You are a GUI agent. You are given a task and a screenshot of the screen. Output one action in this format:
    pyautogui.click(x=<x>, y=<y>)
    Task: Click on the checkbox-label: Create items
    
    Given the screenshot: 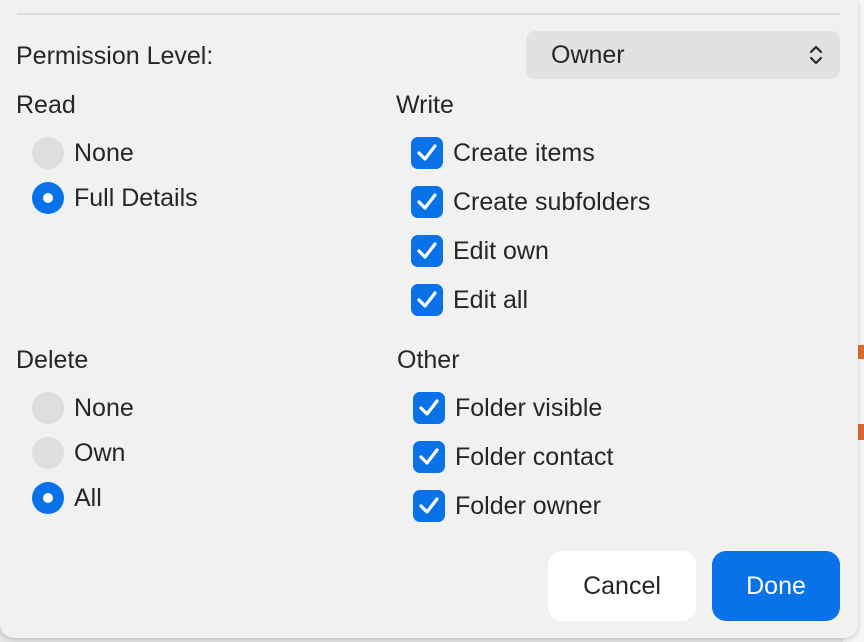 What is the action you would take?
    pyautogui.click(x=524, y=153)
    